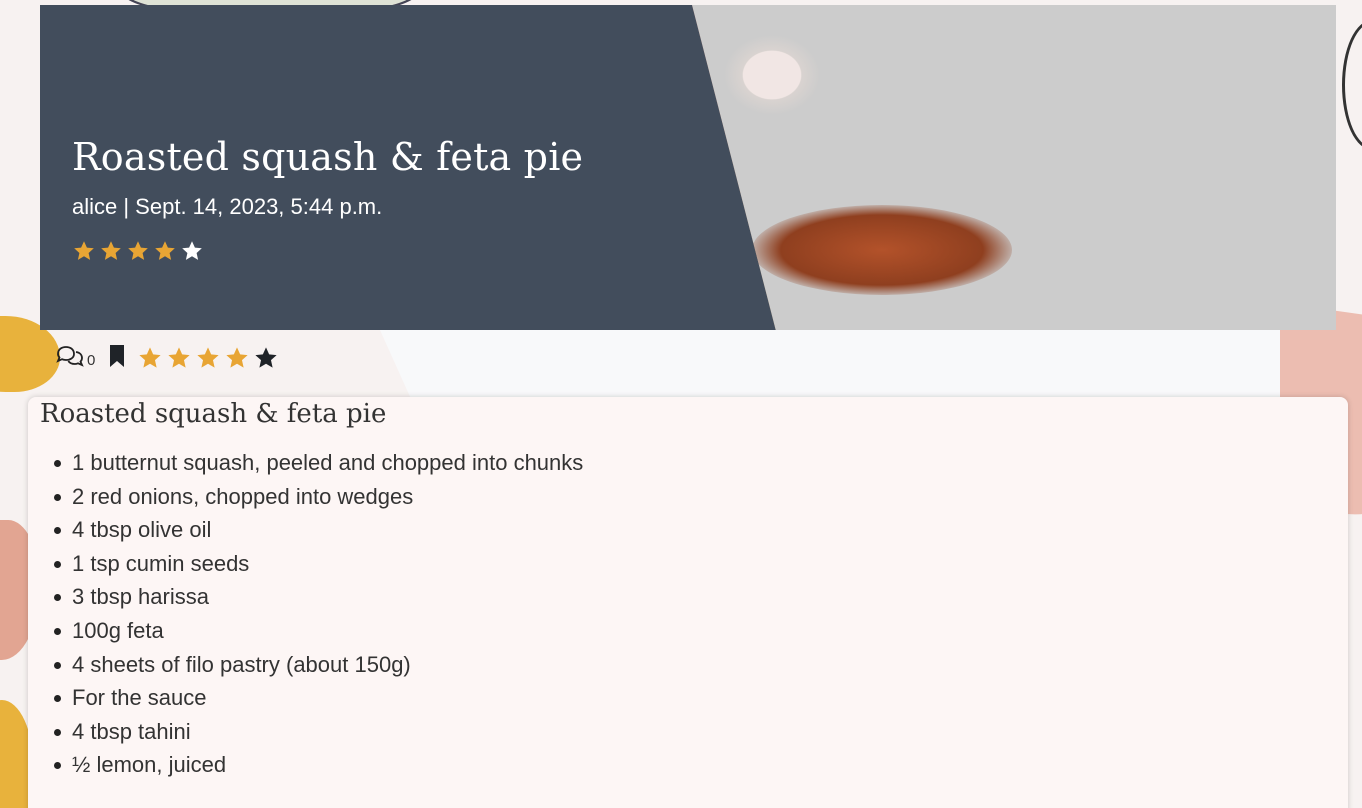 The width and height of the screenshot is (1362, 808). Describe the element at coordinates (318, 668) in the screenshot. I see `ingredient-item: 4 sheets of filo pastry (about 150g)` at that location.